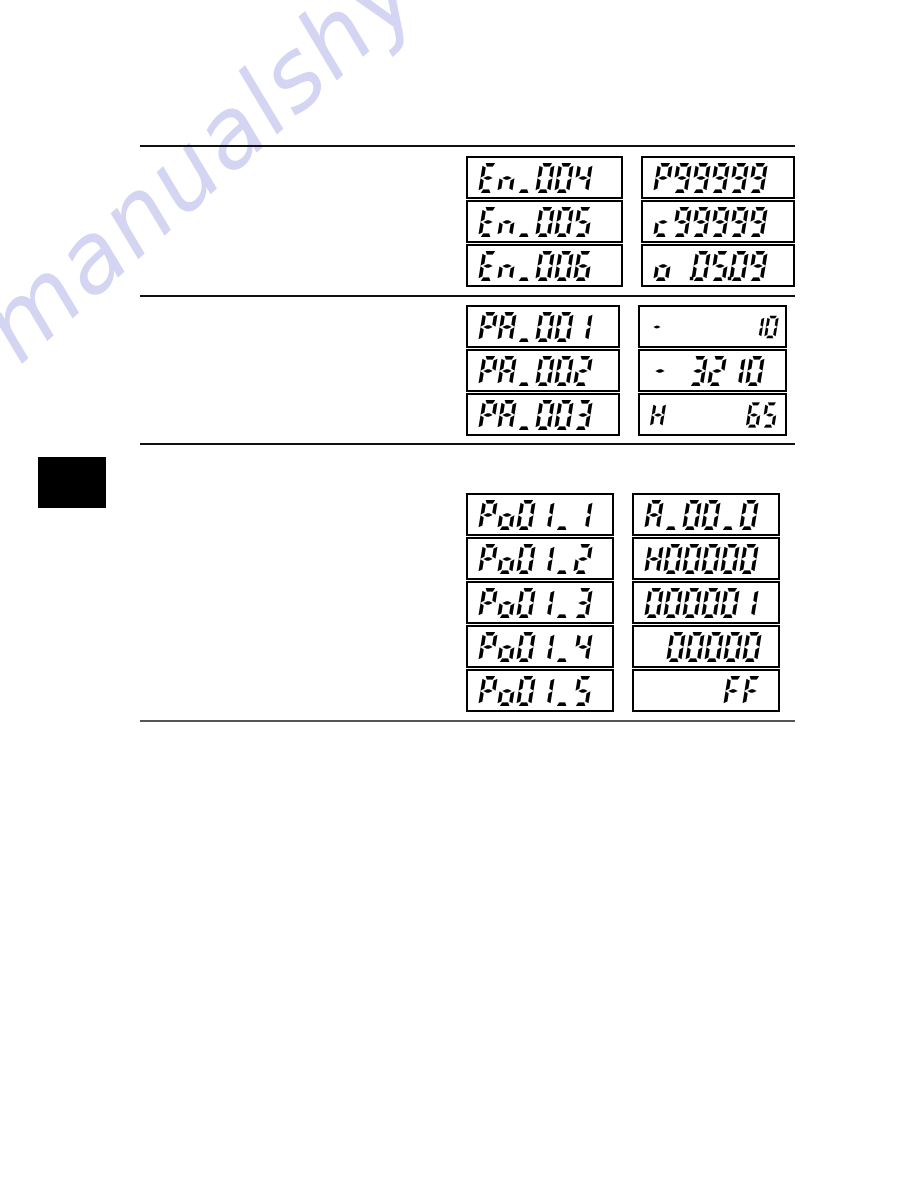 Image resolution: width=918 pixels, height=1188 pixels. I want to click on rule-bottom, so click(467, 721).